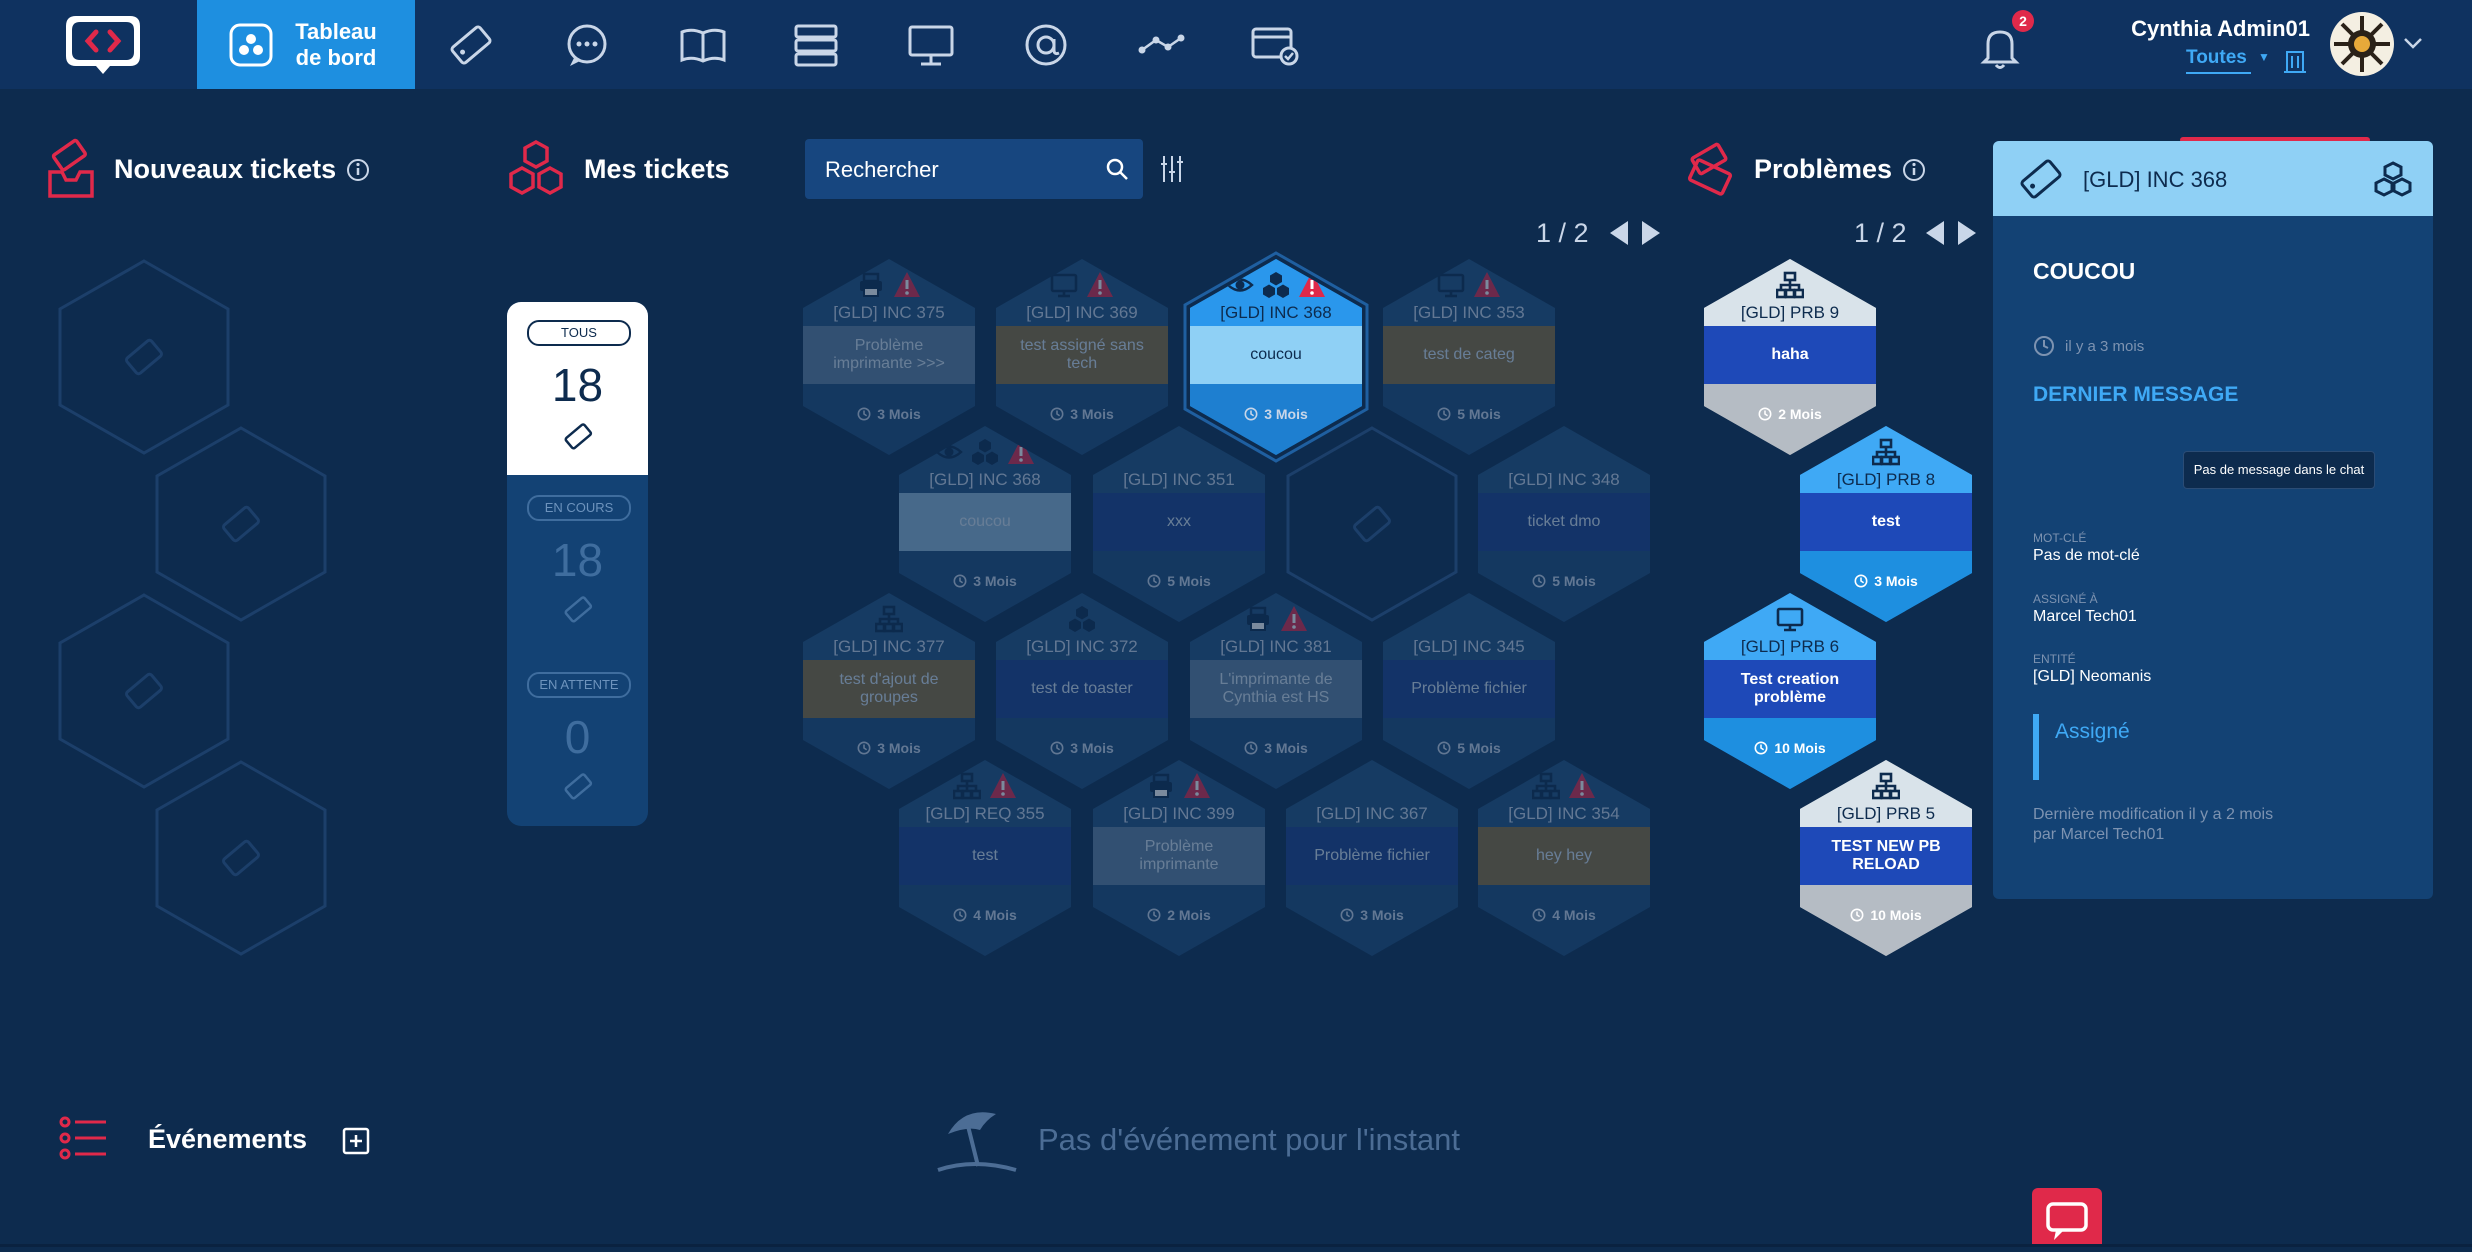 The image size is (2472, 1252). I want to click on alert-icon, so click(1197, 788).